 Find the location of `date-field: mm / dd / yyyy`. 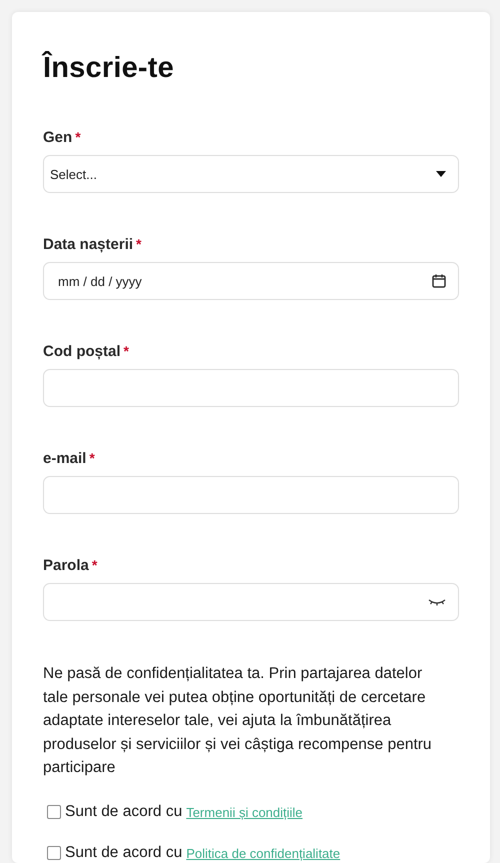

date-field: mm / dd / yyyy is located at coordinates (251, 281).